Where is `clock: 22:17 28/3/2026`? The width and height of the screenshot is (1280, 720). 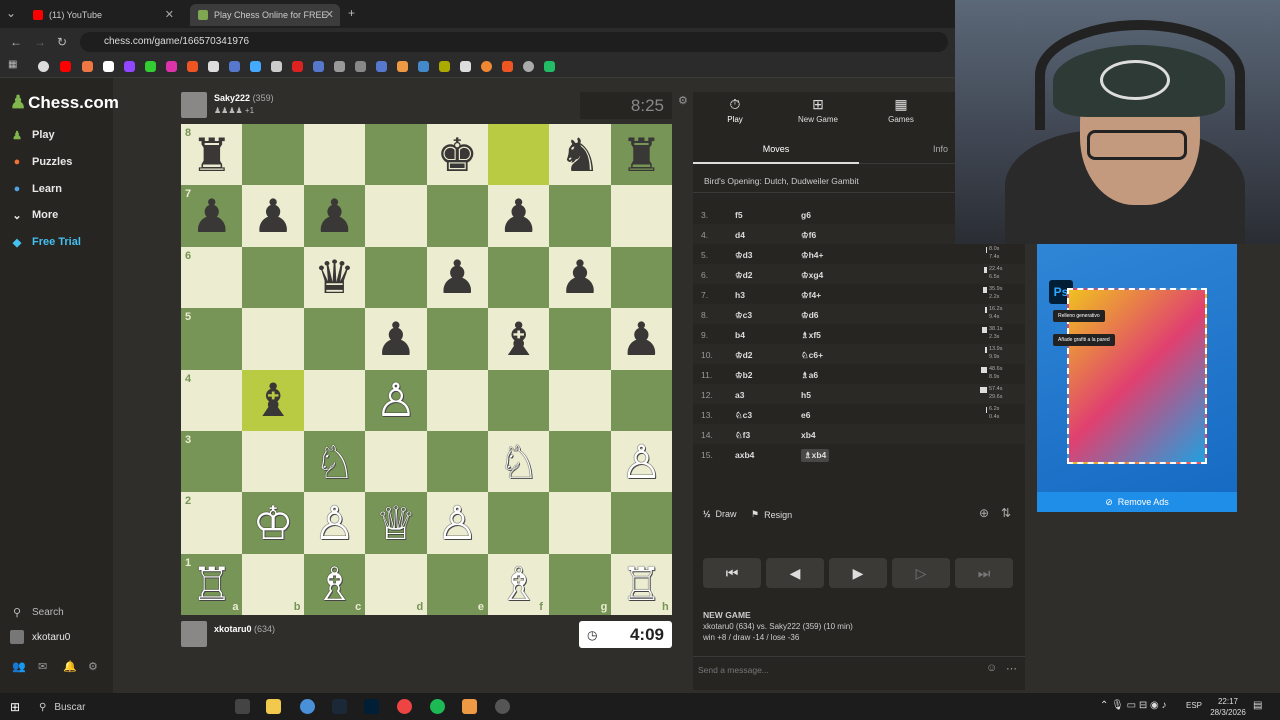
clock: 22:17 28/3/2026 is located at coordinates (1228, 707).